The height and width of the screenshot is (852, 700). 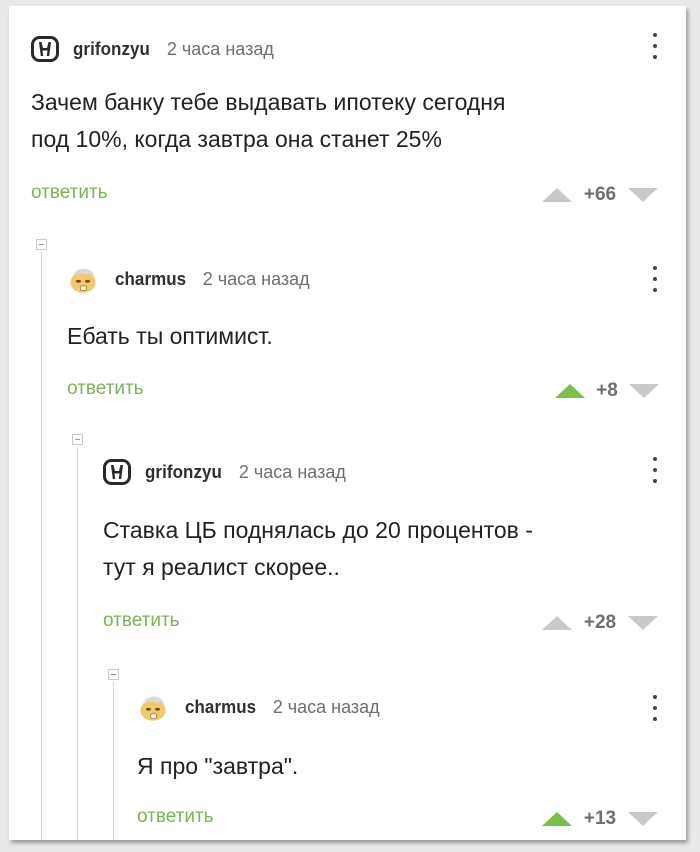 I want to click on comment-text-line: Я про "завтра"., so click(x=218, y=766).